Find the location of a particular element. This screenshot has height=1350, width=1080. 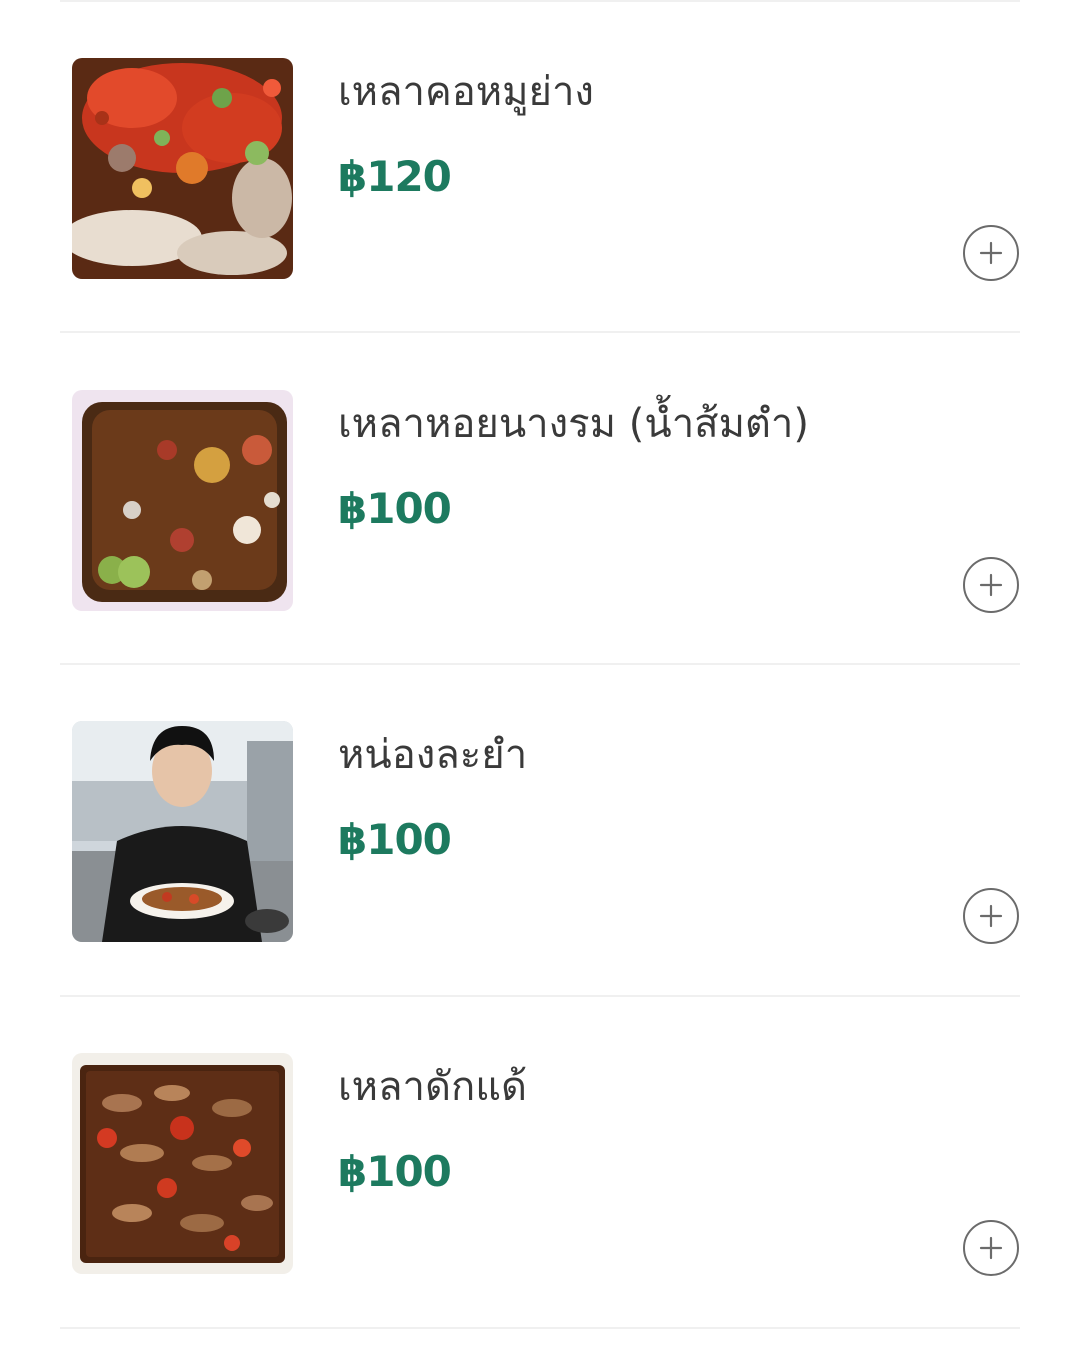

item-price: ฿120 is located at coordinates (395, 176).